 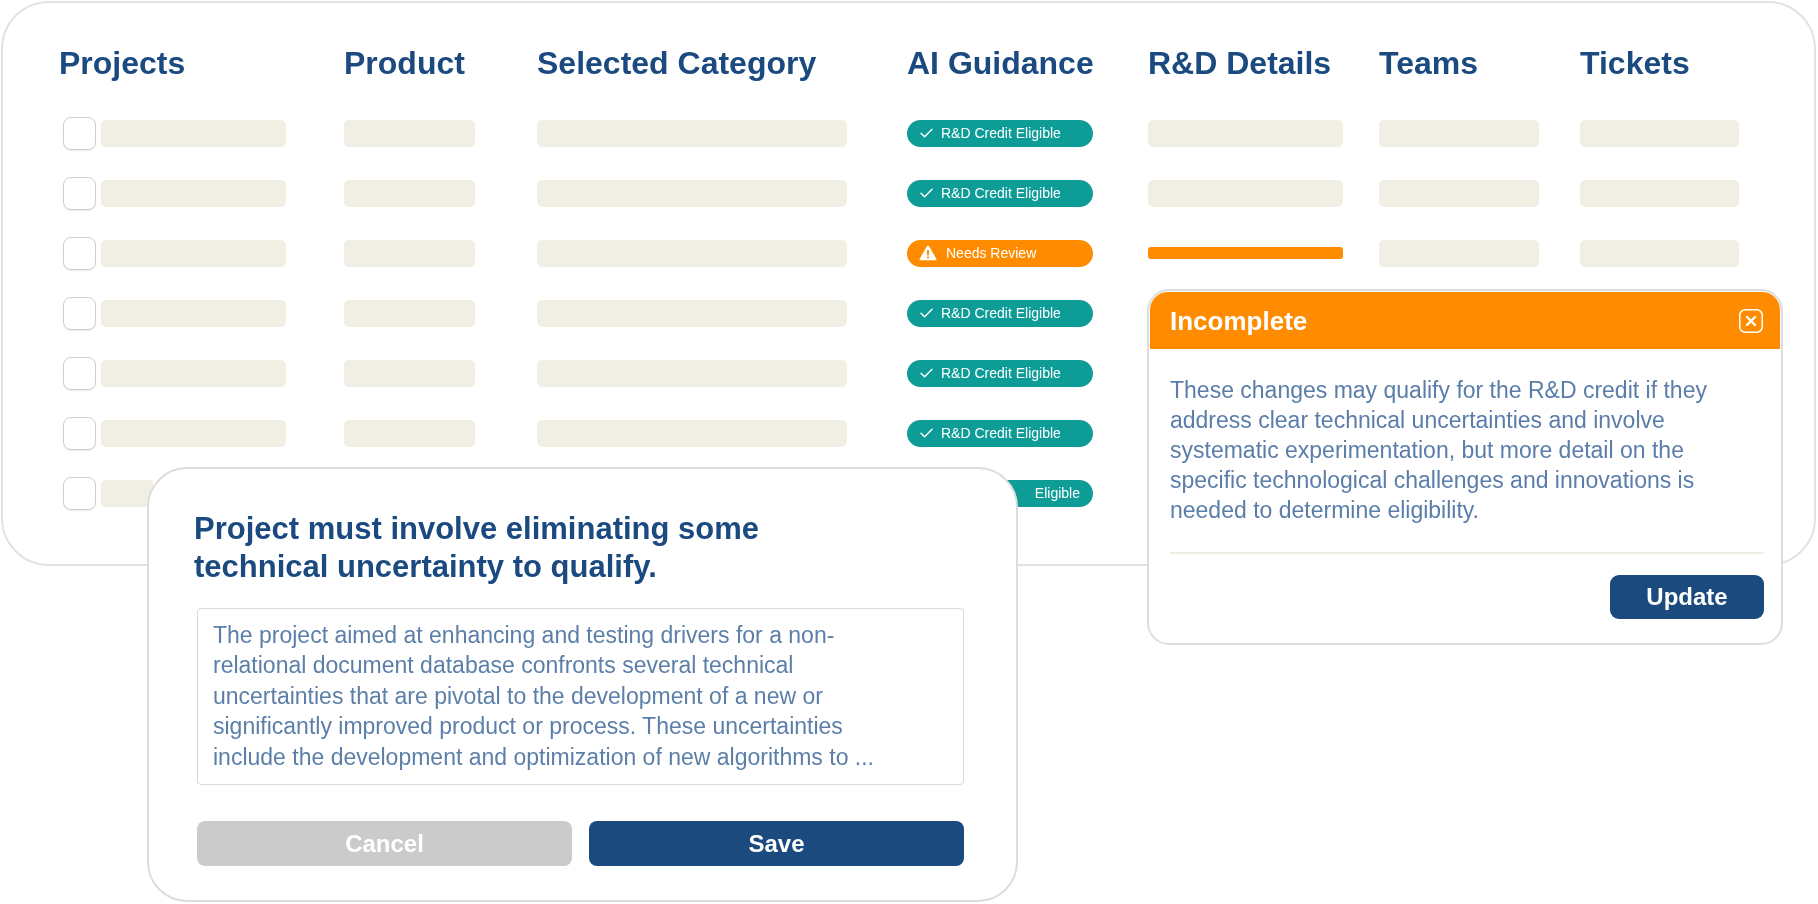 I want to click on status-badge: Needs Review, so click(x=1000, y=253).